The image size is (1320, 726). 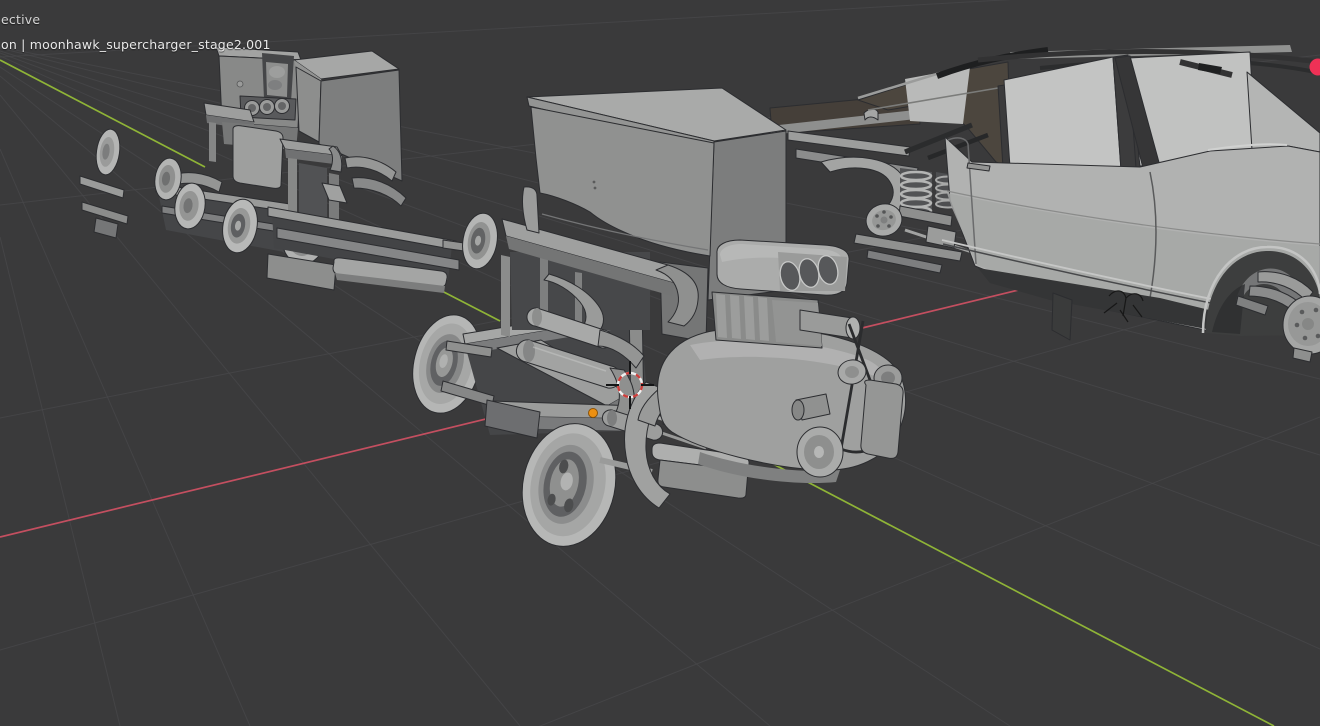 What do you see at coordinates (593, 413) in the screenshot?
I see `object-origin-dot` at bounding box center [593, 413].